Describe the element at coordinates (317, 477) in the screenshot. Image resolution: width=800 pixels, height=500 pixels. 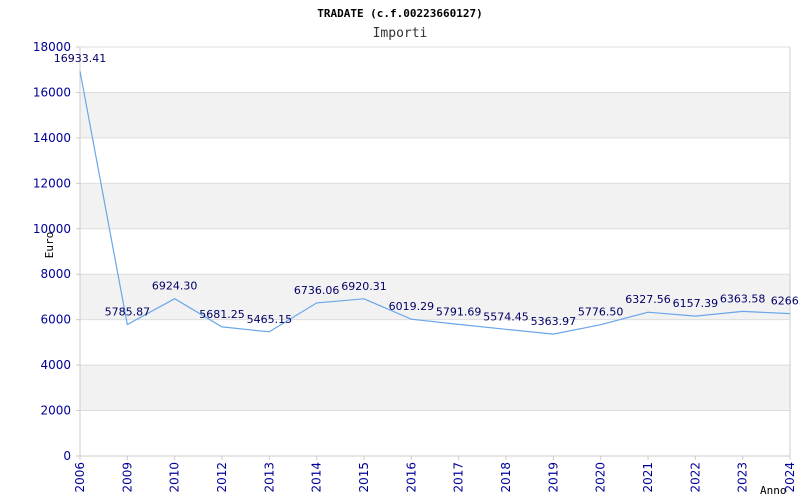
I see `x-tick-label: 2014` at that location.